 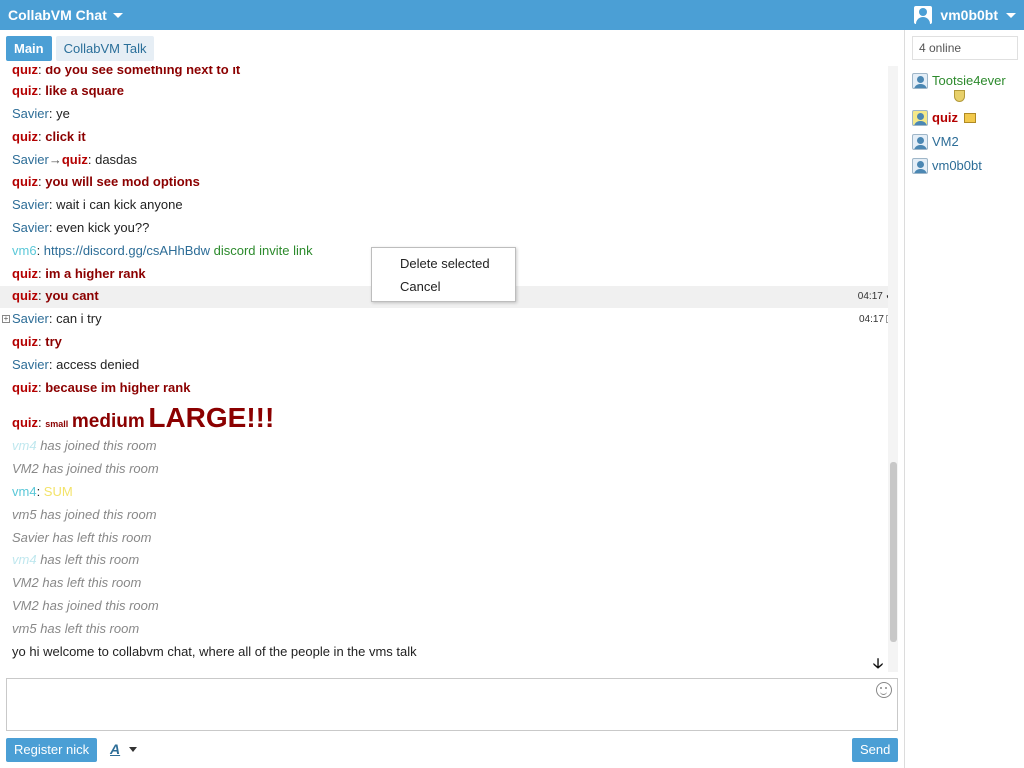 I want to click on chat-message: quiz: you will see mod options, so click(x=106, y=182).